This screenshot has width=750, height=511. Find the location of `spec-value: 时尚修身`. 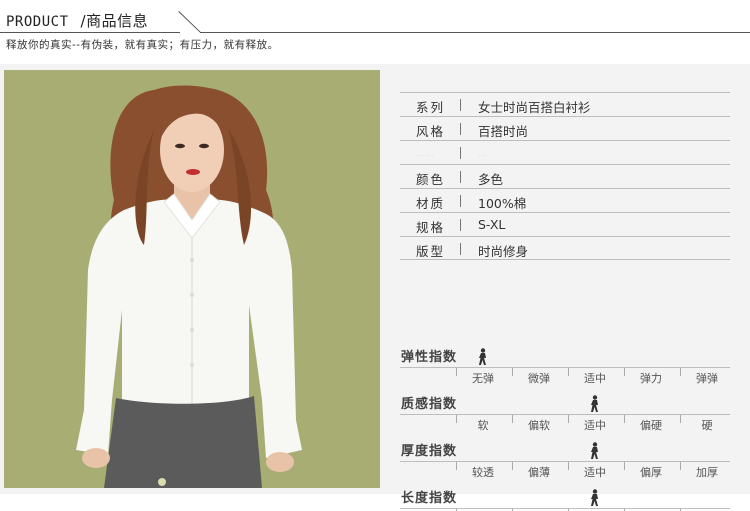

spec-value: 时尚修身 is located at coordinates (503, 251).